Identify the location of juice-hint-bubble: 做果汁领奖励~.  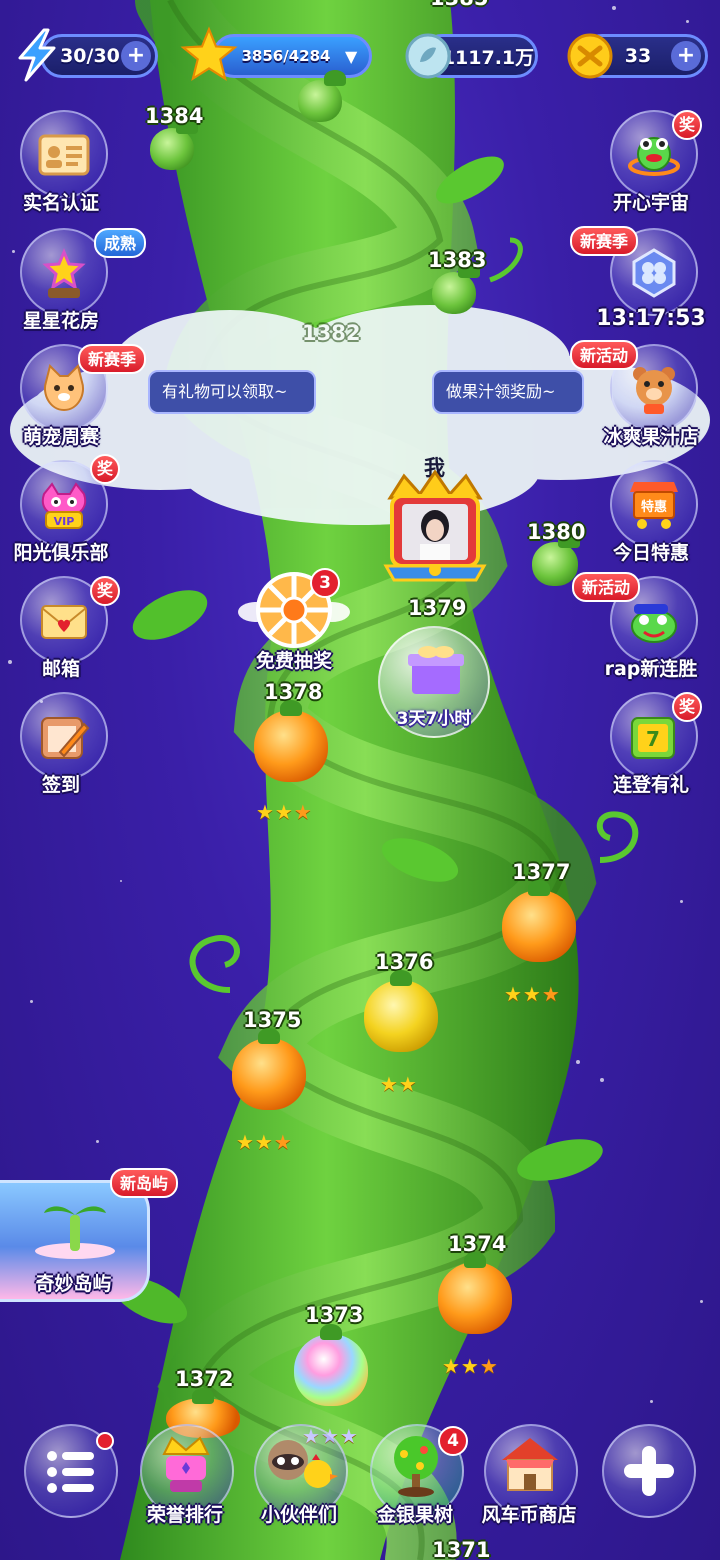
(508, 392).